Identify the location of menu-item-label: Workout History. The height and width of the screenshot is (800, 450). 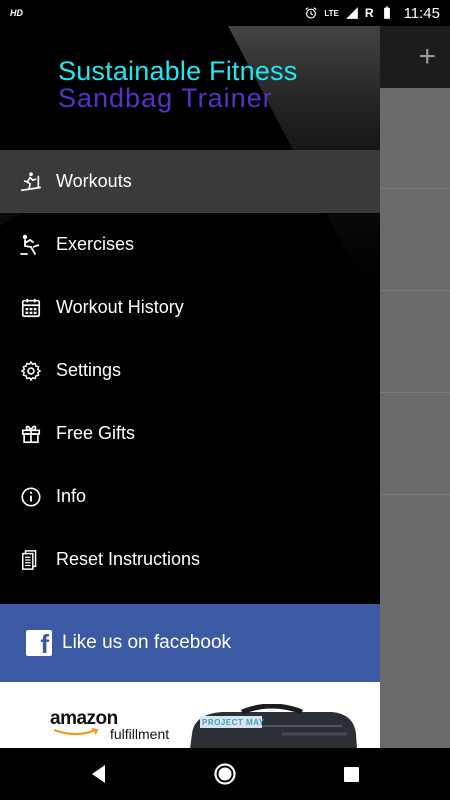
(120, 307).